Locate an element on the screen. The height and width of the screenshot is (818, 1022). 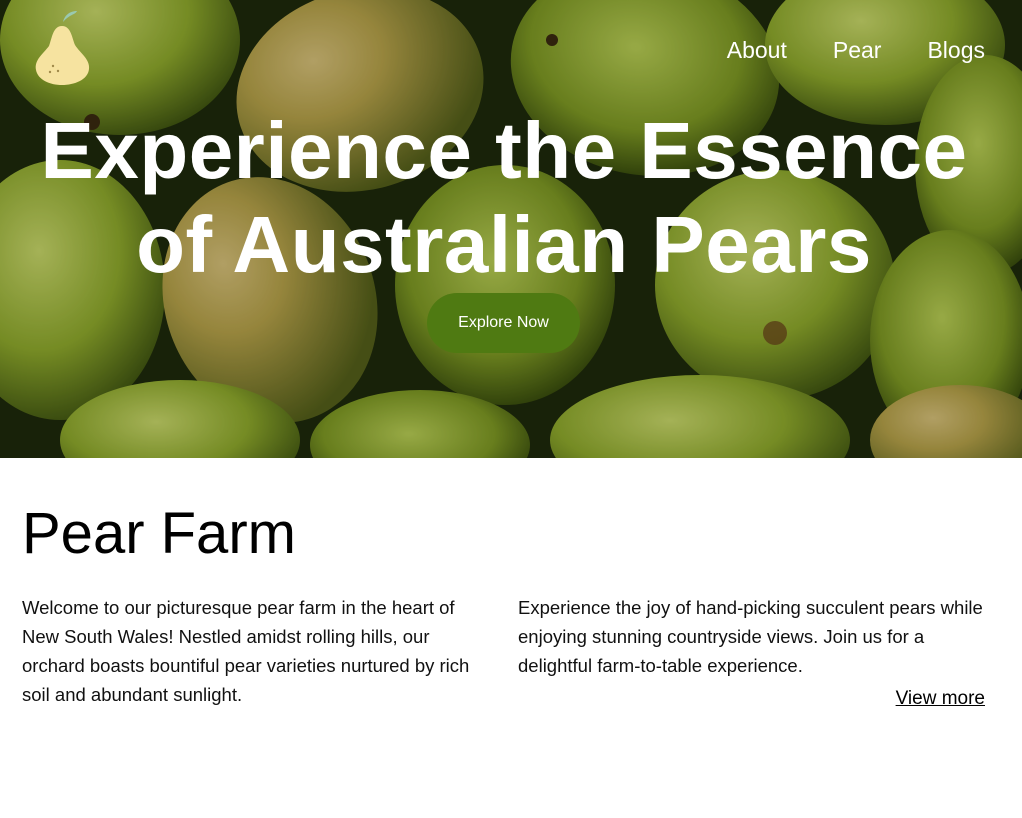
explore-now-button: Explore Now is located at coordinates (503, 323).